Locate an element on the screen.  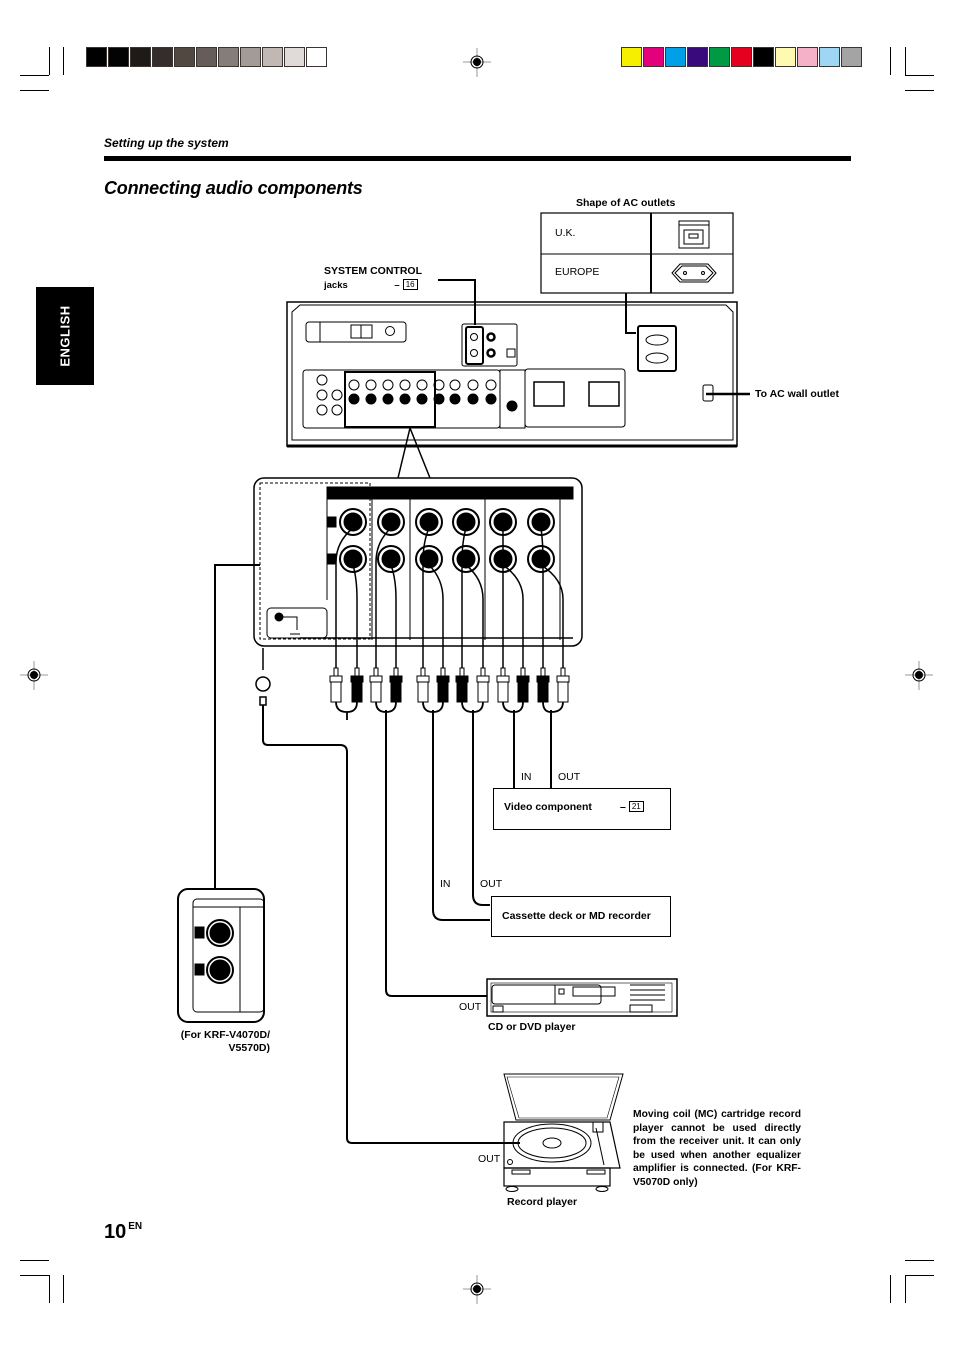
inset-jack-panel is located at coordinates (221, 955).